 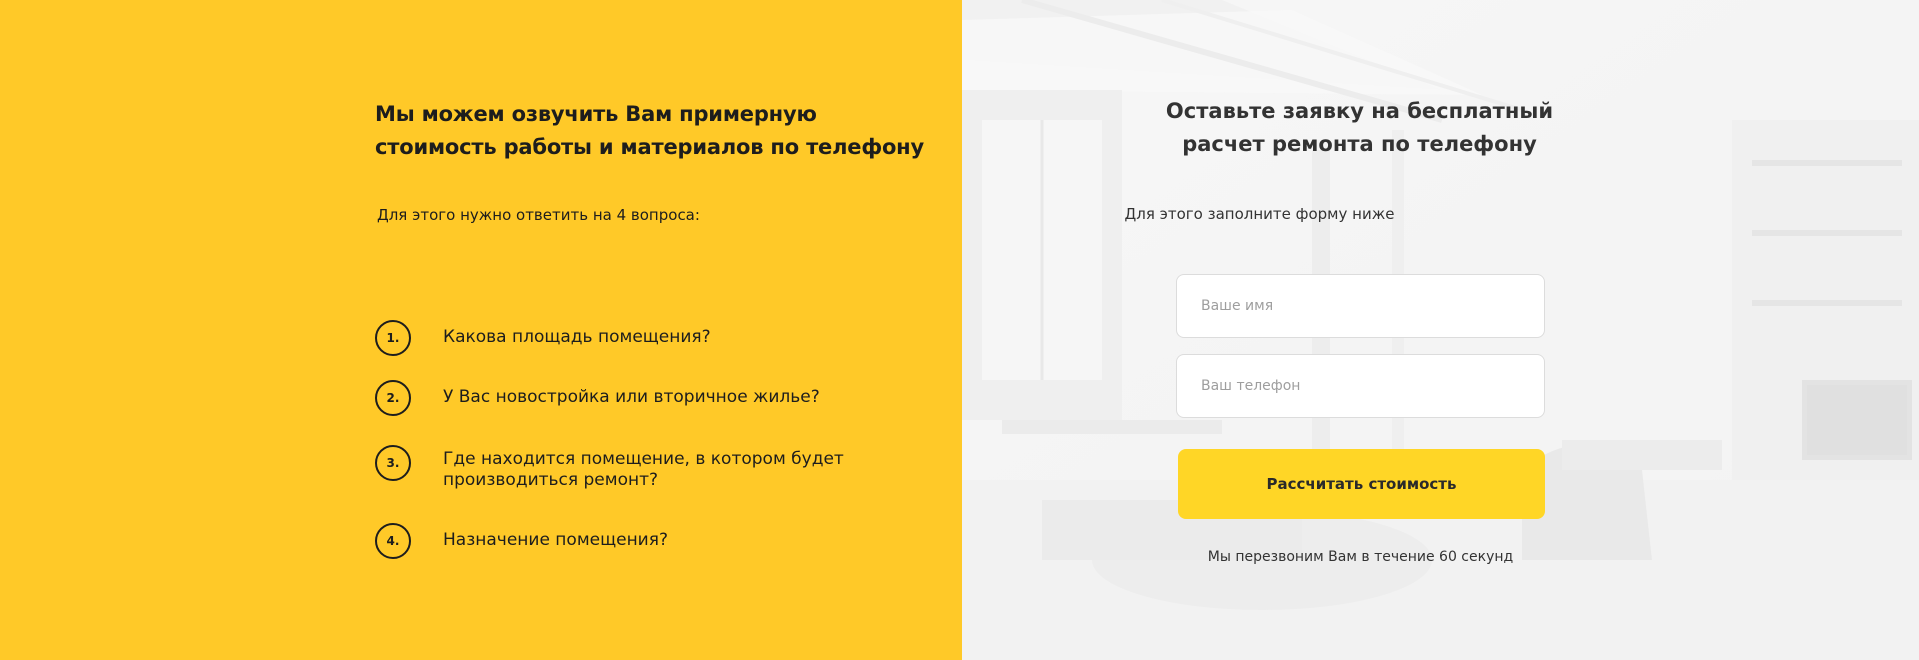 I want to click on calculate-cost-button: Рассчитать стоимость, so click(x=1361, y=484).